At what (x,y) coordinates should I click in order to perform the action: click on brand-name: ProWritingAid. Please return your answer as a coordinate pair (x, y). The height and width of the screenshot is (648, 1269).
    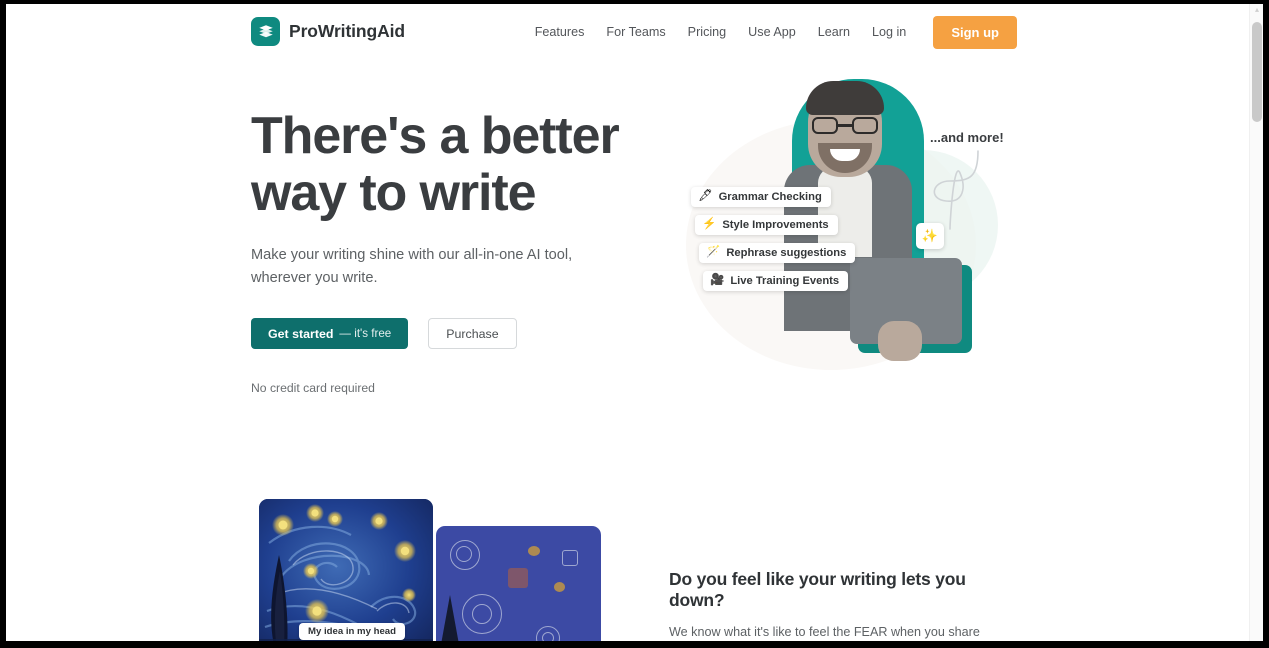
    Looking at the image, I should click on (347, 31).